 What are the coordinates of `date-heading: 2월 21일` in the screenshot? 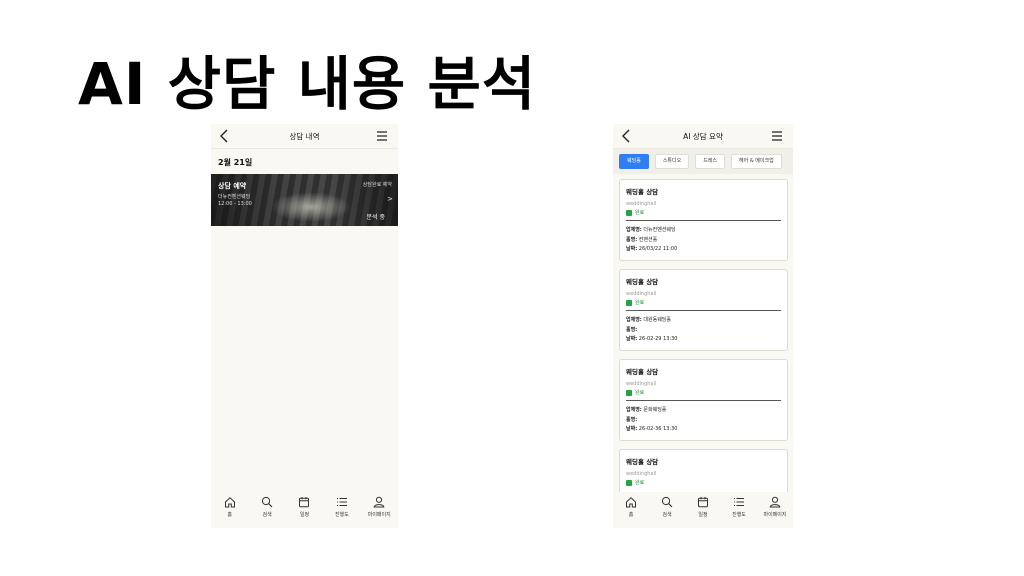 It's located at (235, 162).